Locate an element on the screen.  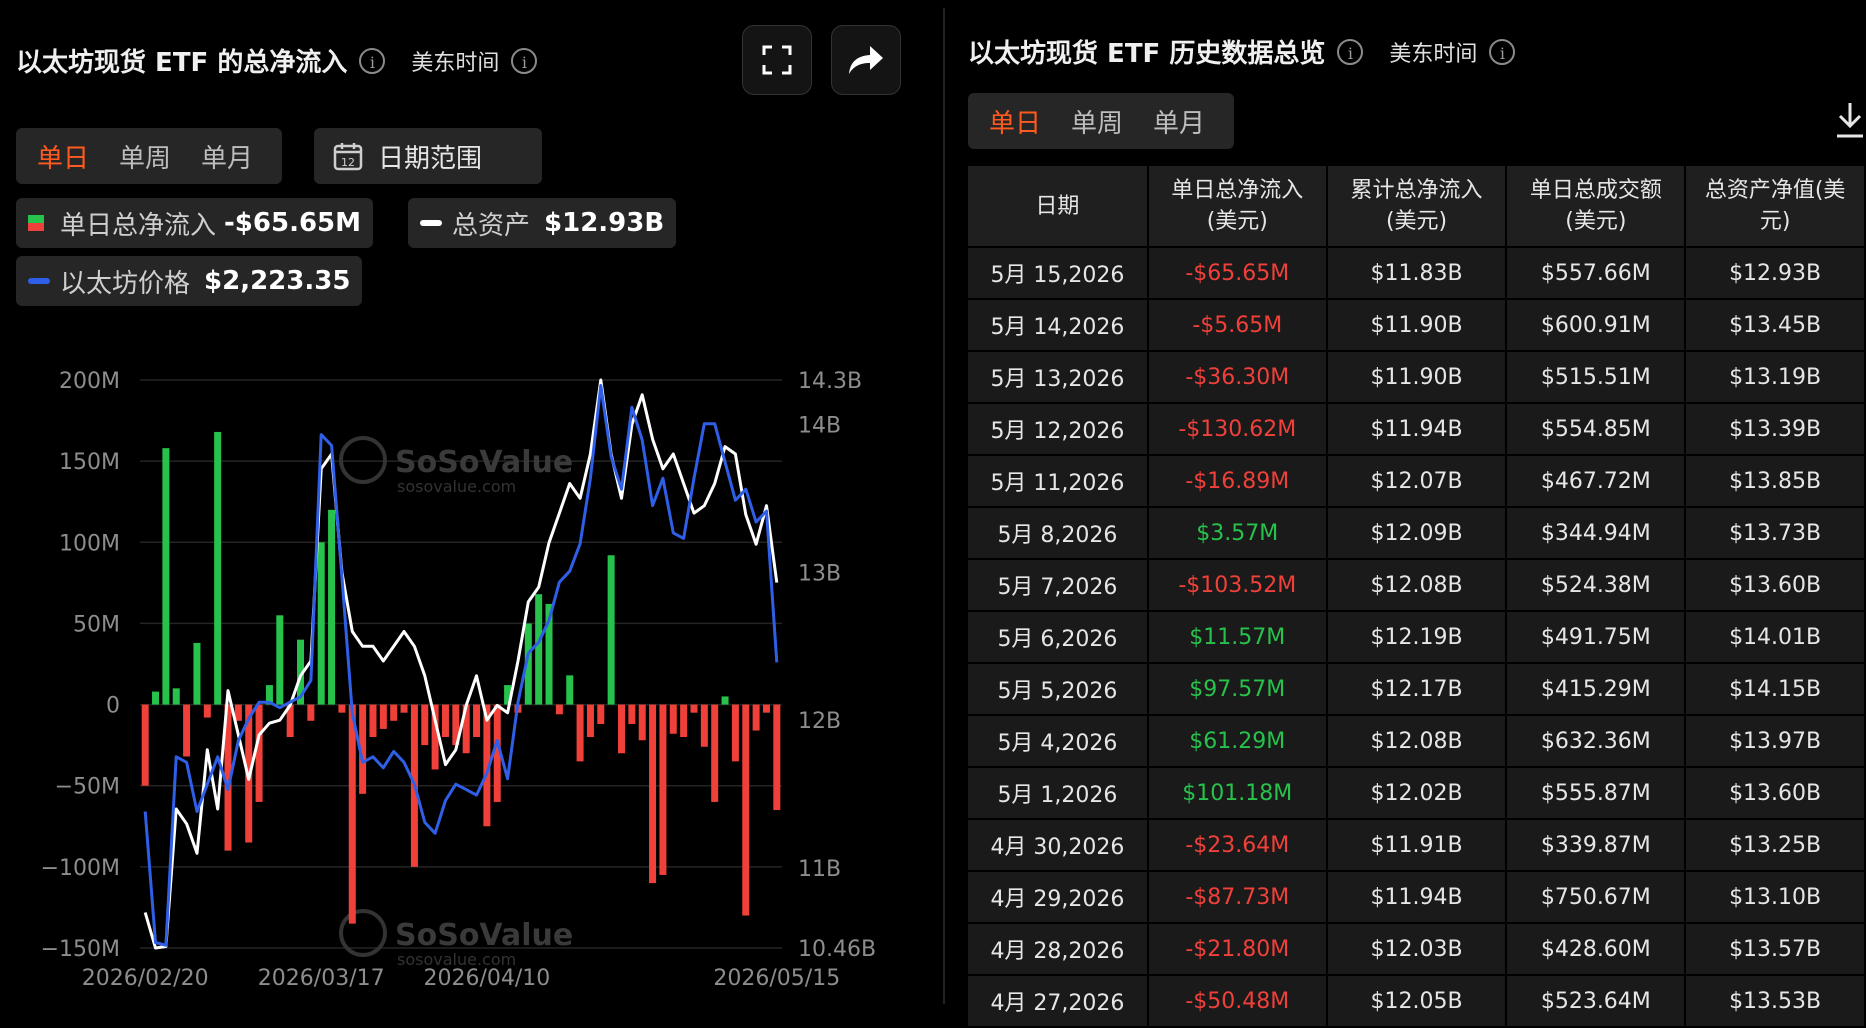
value-cell: $13.19B is located at coordinates (1775, 377).